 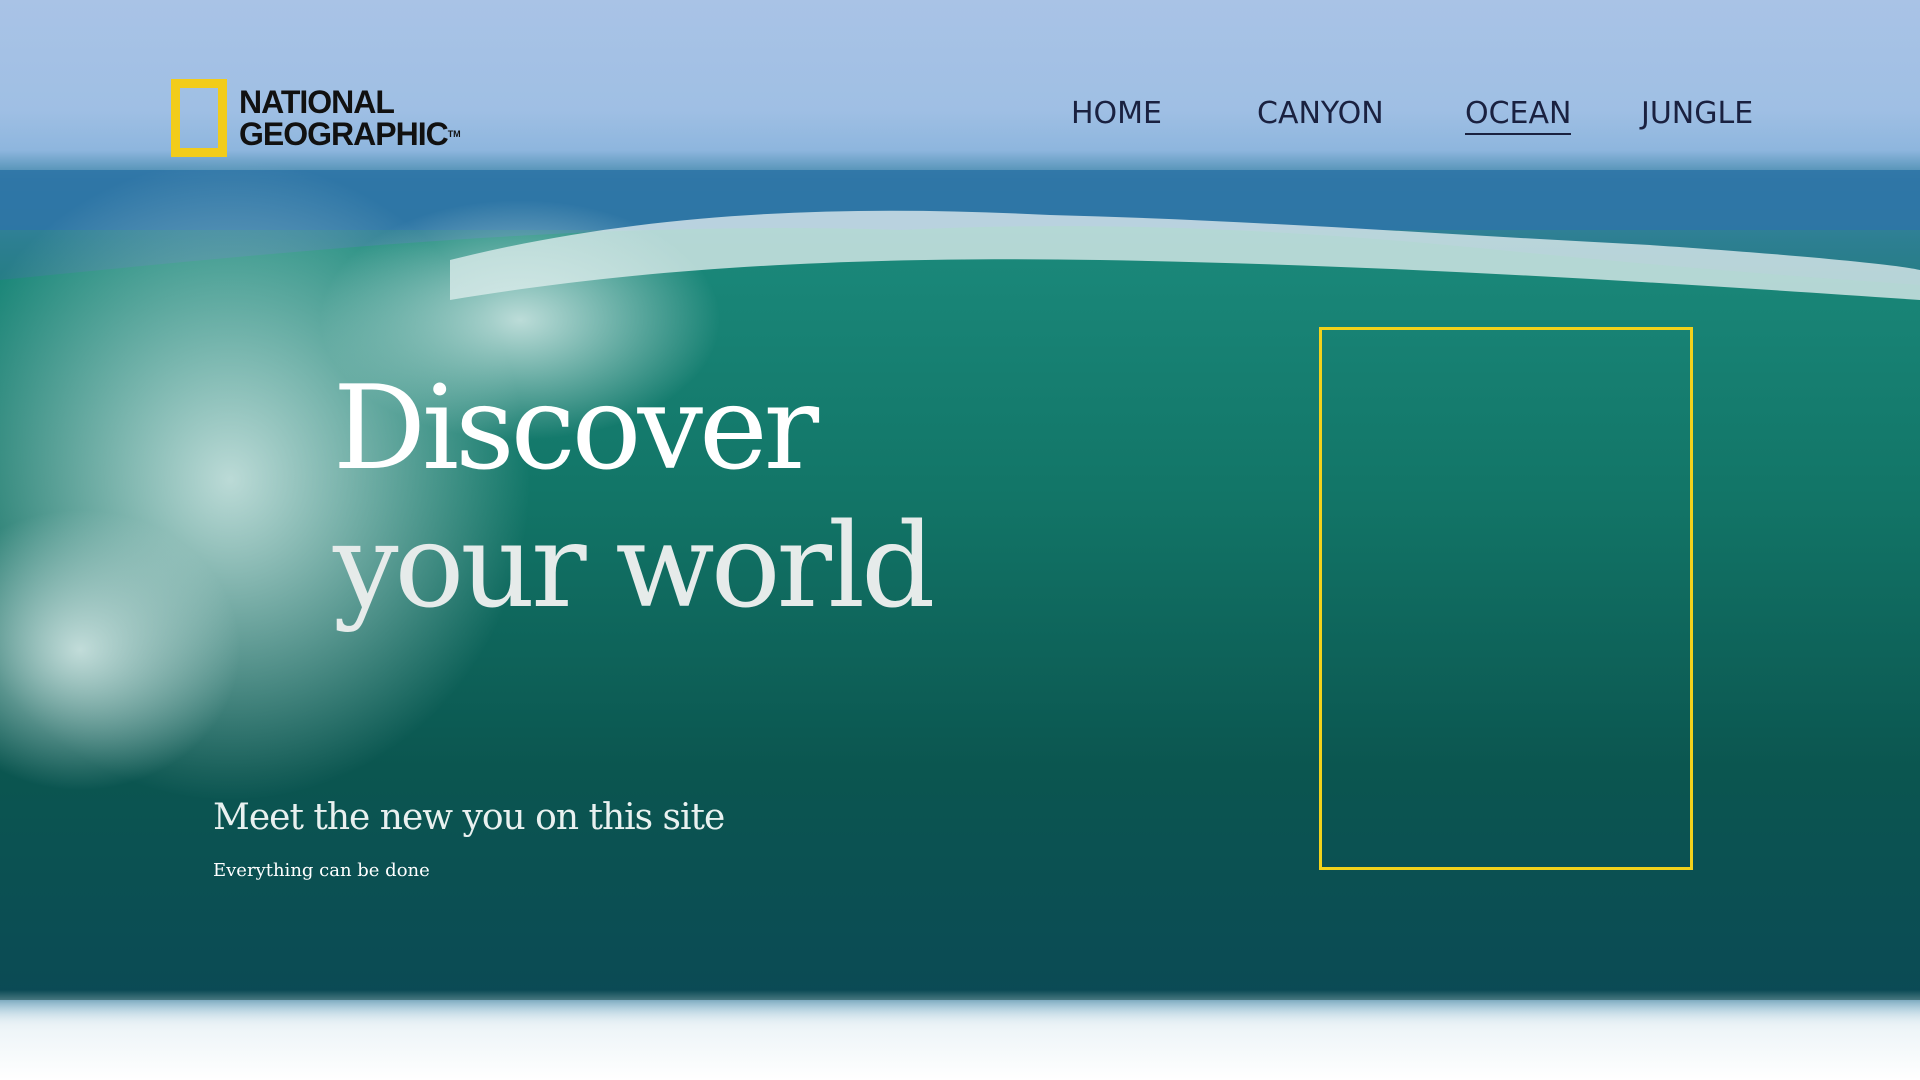 What do you see at coordinates (1518, 115) in the screenshot?
I see `nav-ocean: OCEAN` at bounding box center [1518, 115].